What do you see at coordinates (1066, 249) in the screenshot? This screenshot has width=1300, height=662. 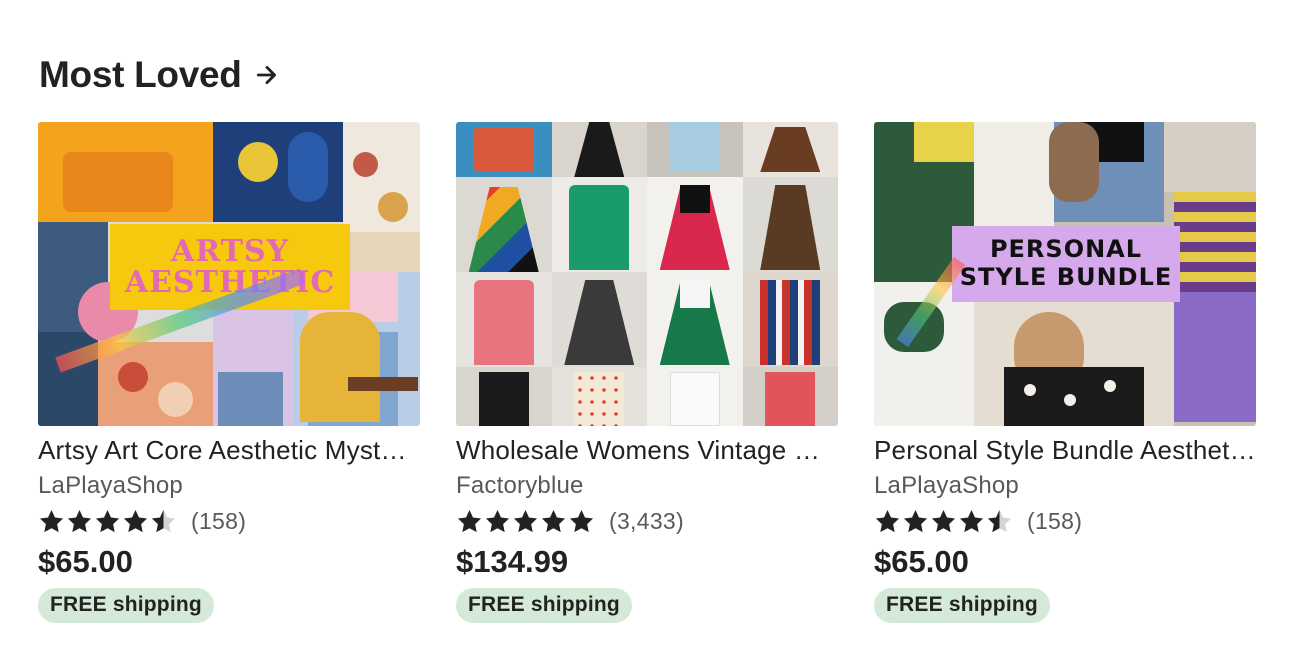 I see `image-text-line: PERSONAL` at bounding box center [1066, 249].